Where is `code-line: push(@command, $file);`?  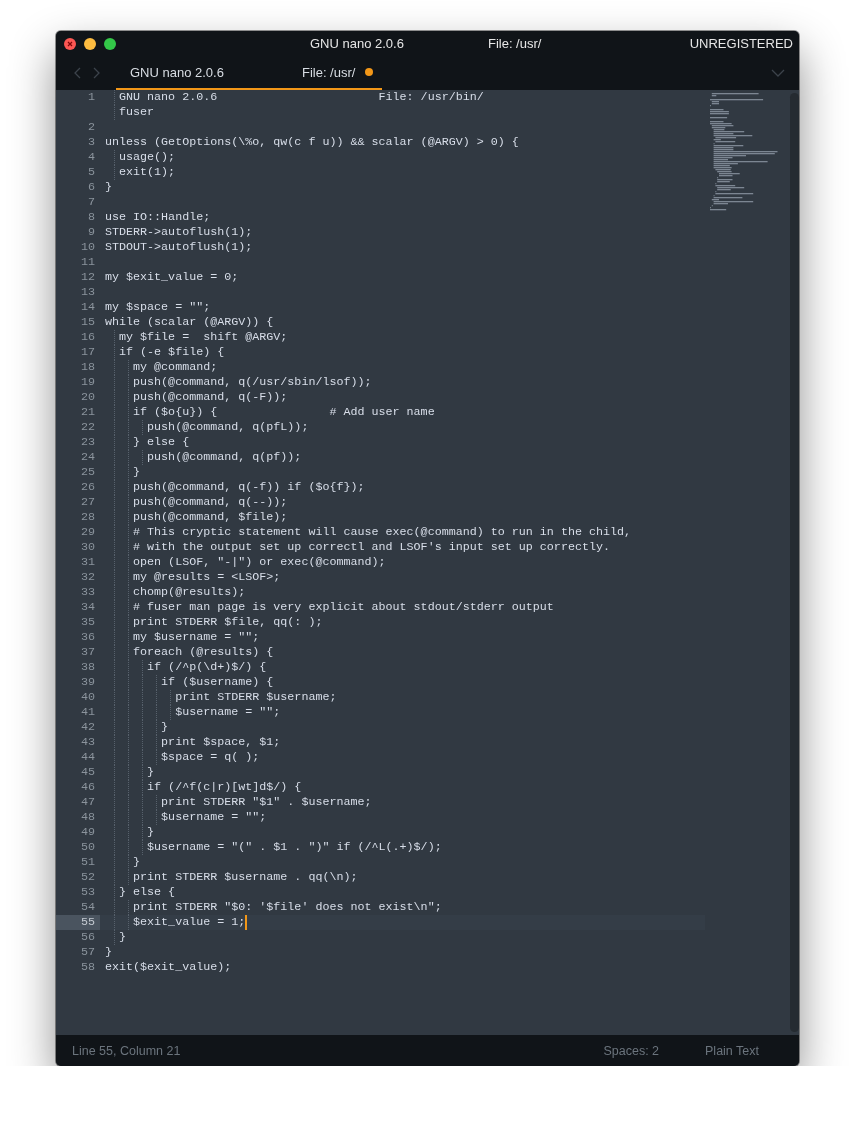 code-line: push(@command, $file); is located at coordinates (210, 517).